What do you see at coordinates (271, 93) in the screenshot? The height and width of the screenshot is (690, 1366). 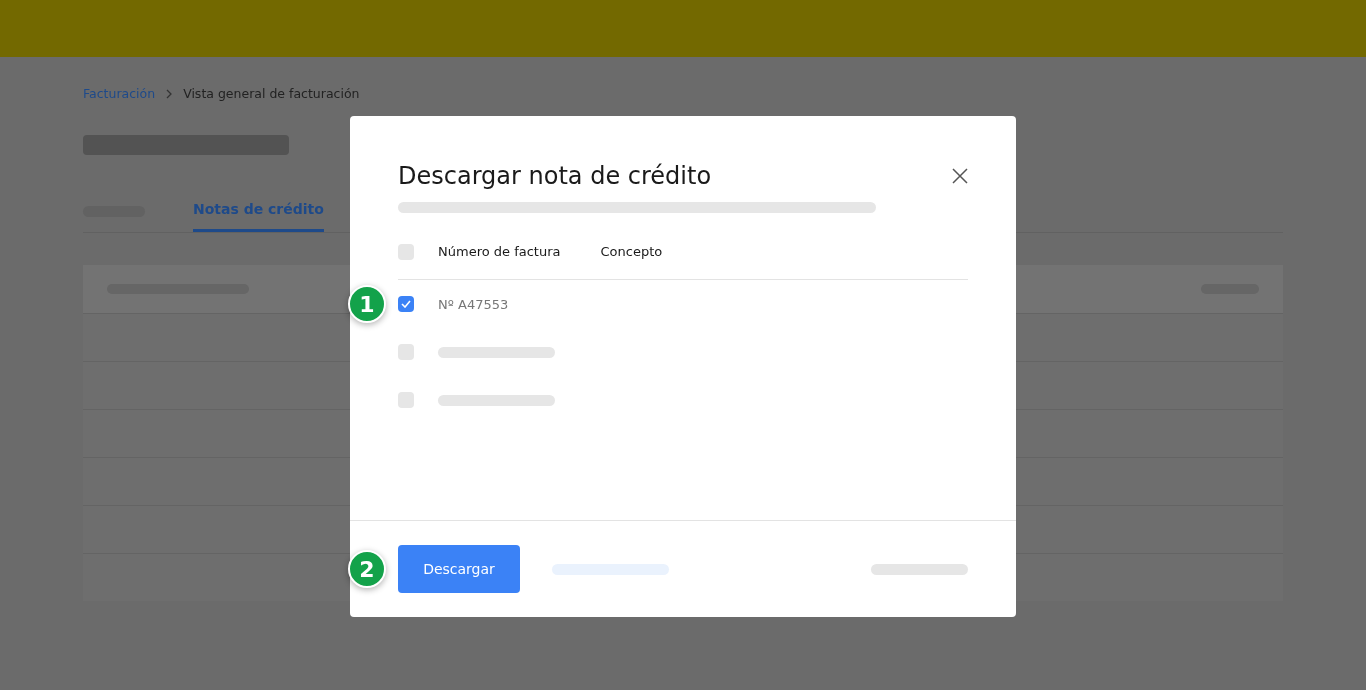 I see `breadcrumb-current: Vista general de facturación` at bounding box center [271, 93].